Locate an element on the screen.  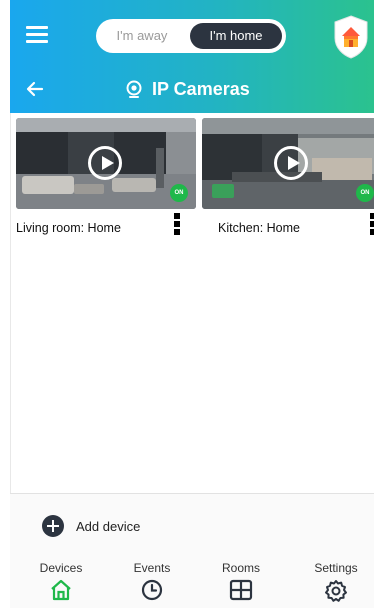
nav-devices: Devices is located at coordinates (61, 584).